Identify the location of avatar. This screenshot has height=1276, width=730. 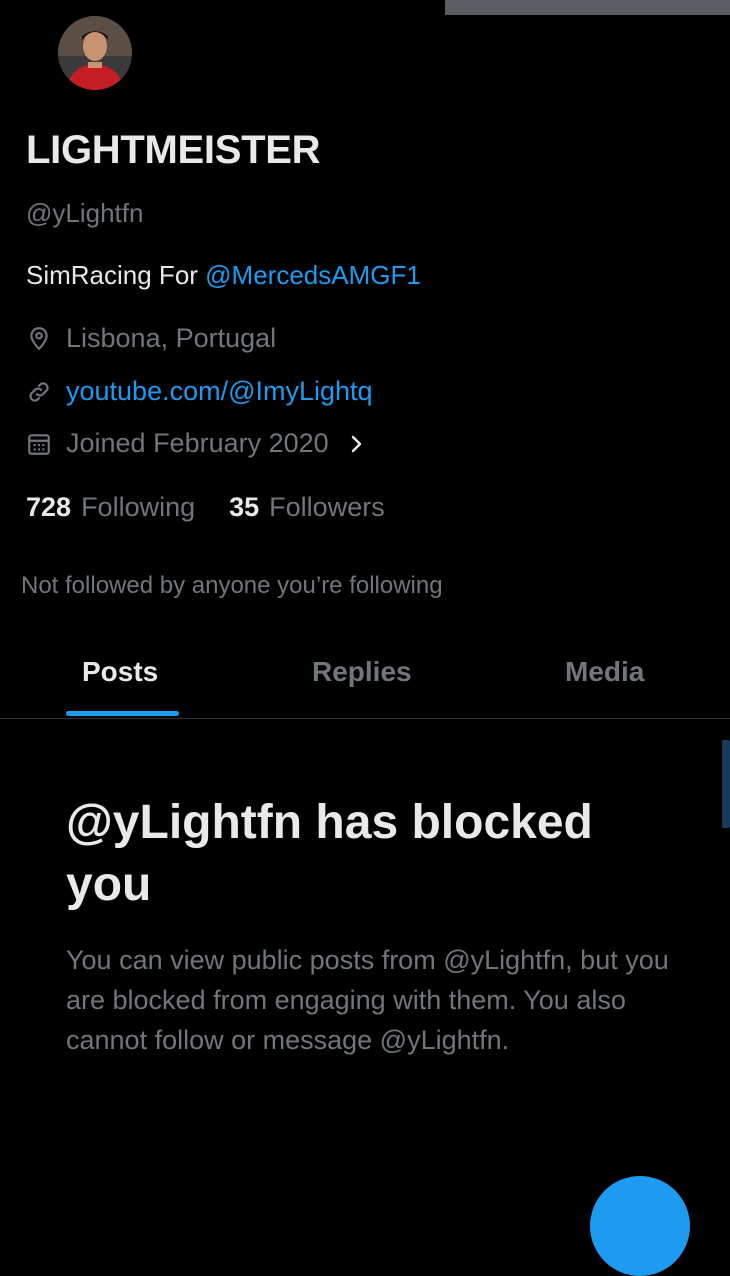
(95, 53).